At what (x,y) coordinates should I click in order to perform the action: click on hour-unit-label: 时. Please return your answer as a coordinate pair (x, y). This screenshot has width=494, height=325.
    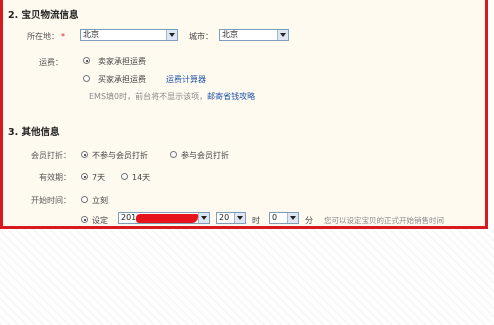
    Looking at the image, I should click on (256, 220).